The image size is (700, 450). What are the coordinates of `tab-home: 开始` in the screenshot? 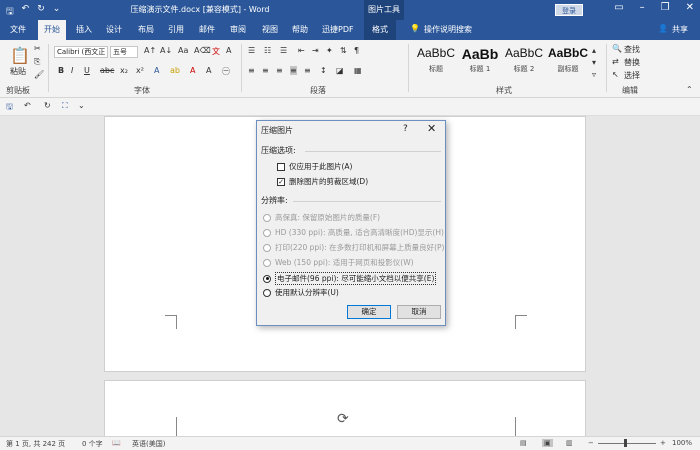 It's located at (52, 30).